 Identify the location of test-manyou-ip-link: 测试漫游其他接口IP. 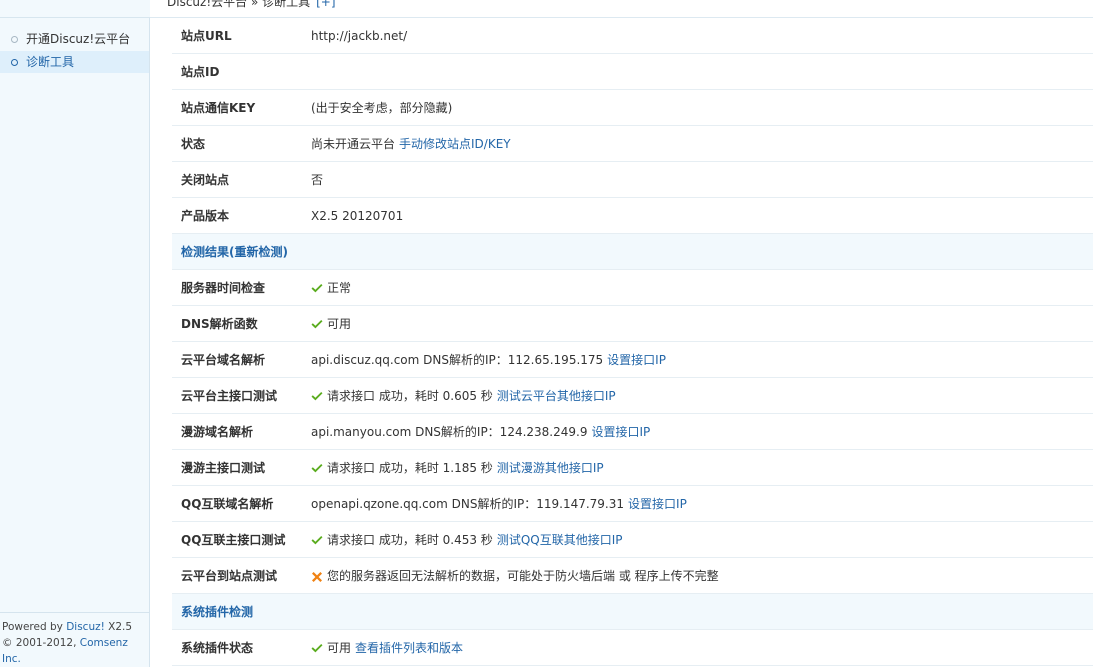
(550, 468).